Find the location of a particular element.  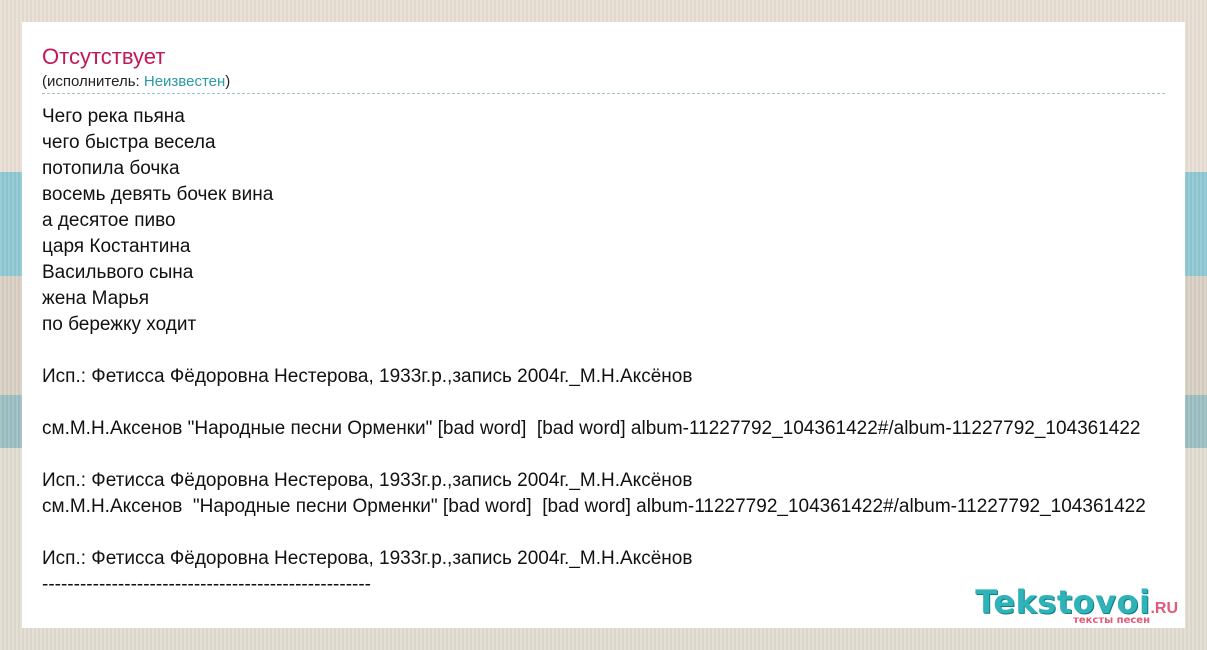

artist-suffix: ) is located at coordinates (228, 81).